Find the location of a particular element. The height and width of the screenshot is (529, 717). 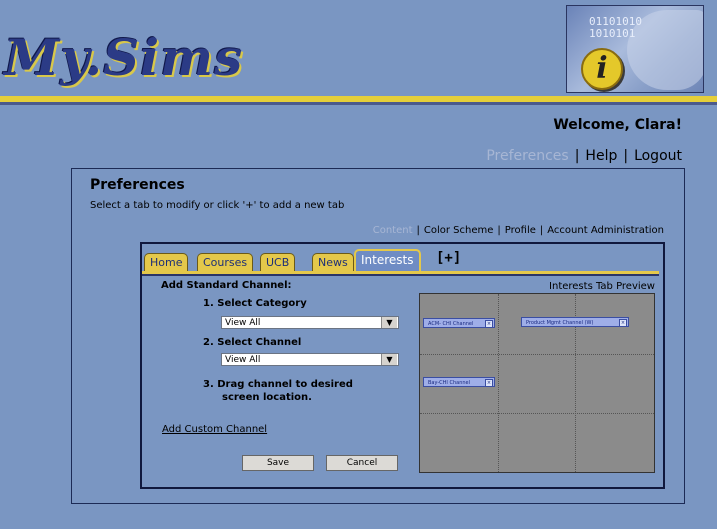

tab-courses: Courses is located at coordinates (225, 262).